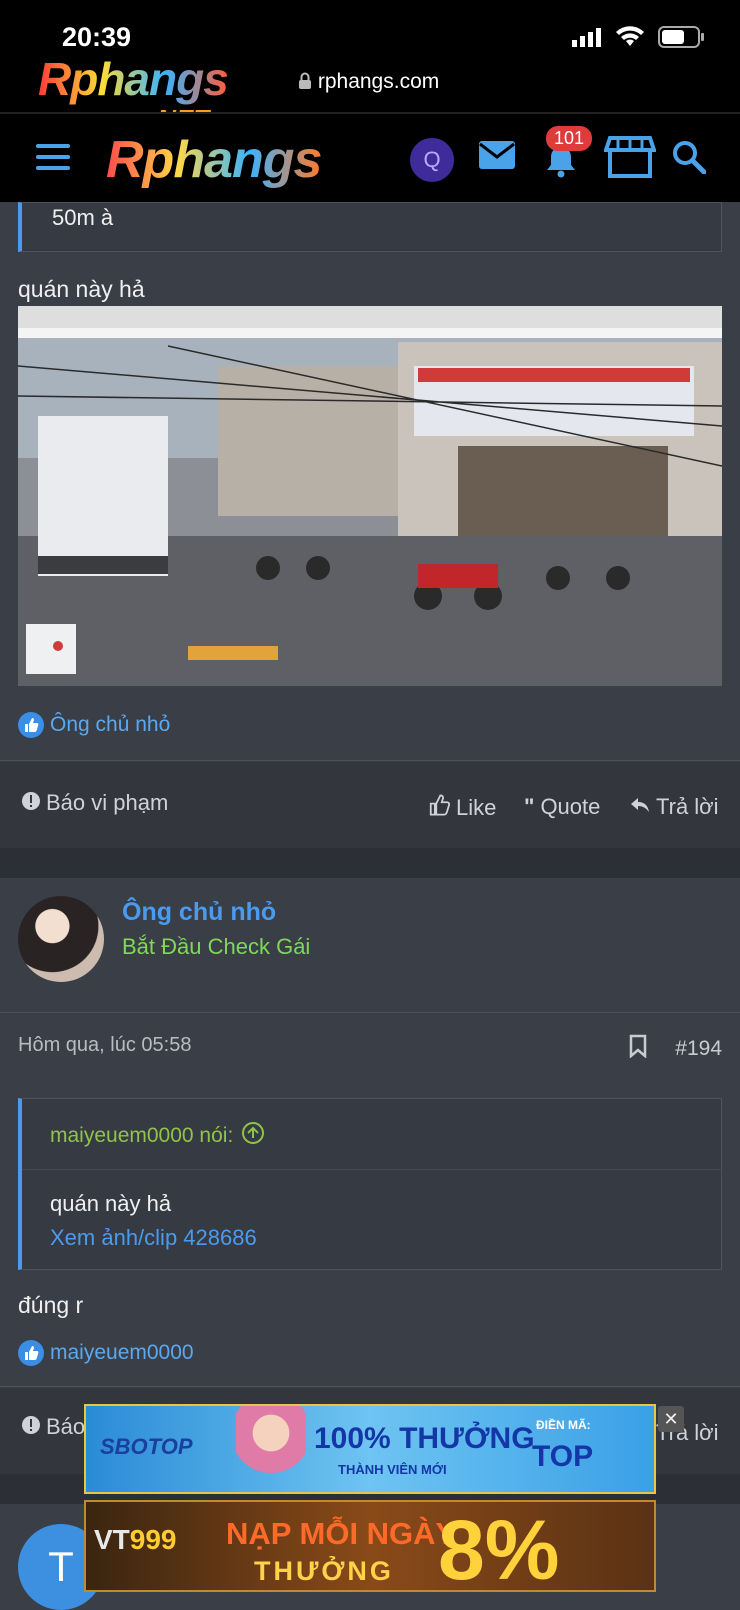 This screenshot has height=1610, width=740. I want to click on quote-text: quán này hả, so click(111, 1203).